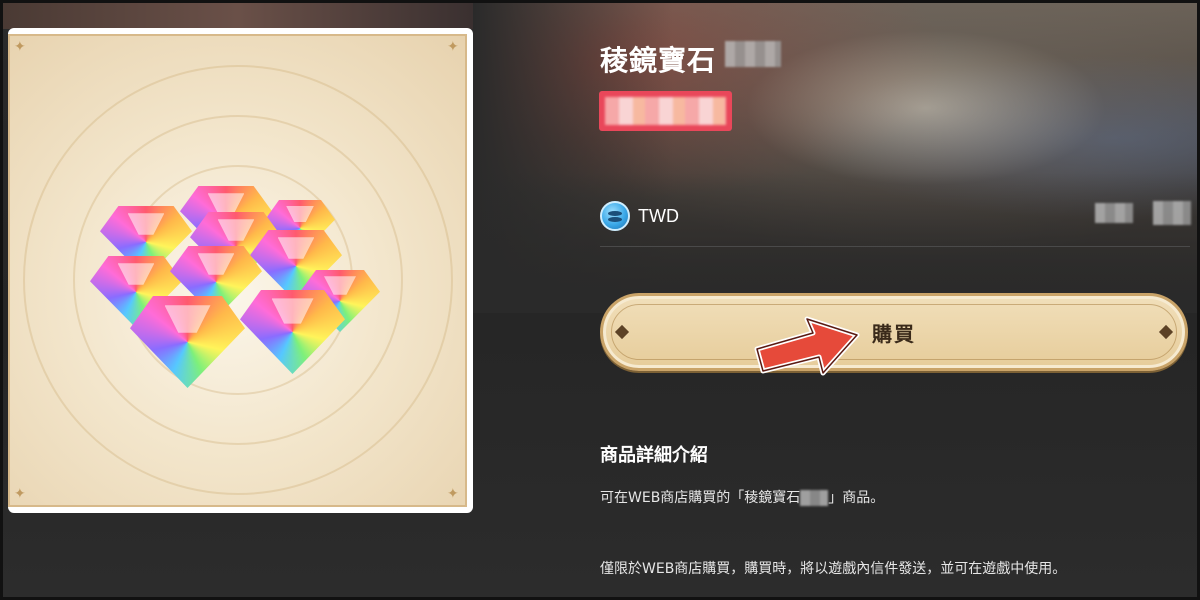 Image resolution: width=1200 pixels, height=600 pixels. Describe the element at coordinates (238, 16) in the screenshot. I see `banner-art-strip` at that location.